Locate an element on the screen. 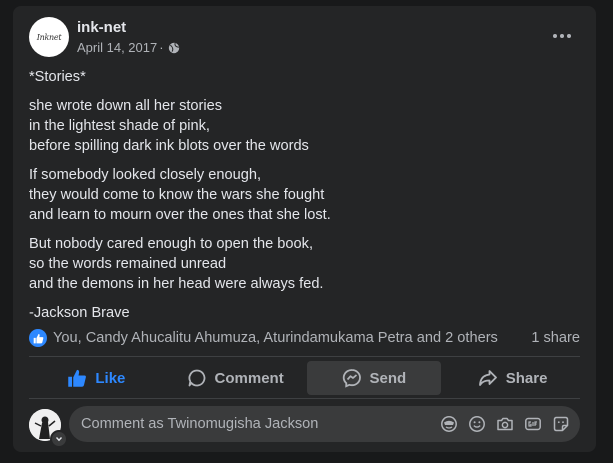 The width and height of the screenshot is (613, 463). share-label: Share is located at coordinates (526, 378).